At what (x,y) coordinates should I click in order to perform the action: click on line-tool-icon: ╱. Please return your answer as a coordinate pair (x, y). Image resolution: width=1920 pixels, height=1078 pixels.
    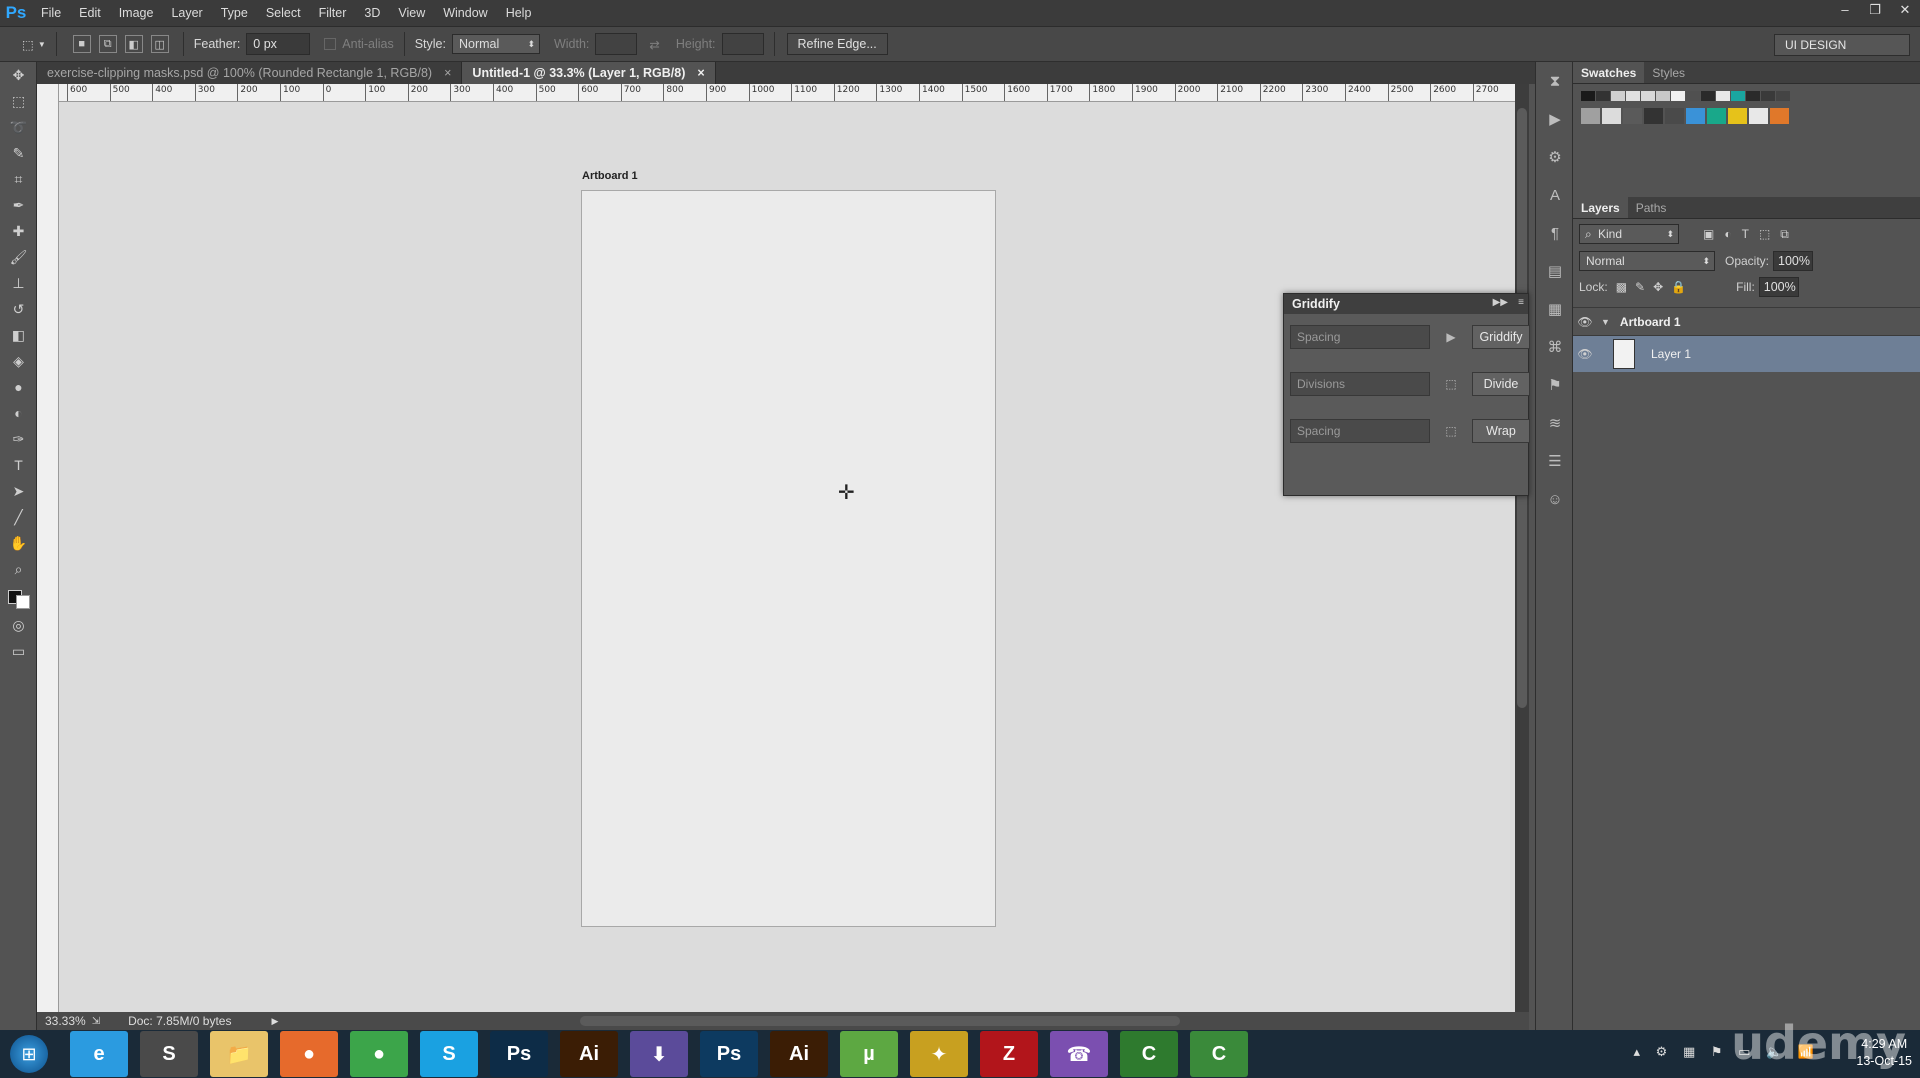
    Looking at the image, I should click on (18, 517).